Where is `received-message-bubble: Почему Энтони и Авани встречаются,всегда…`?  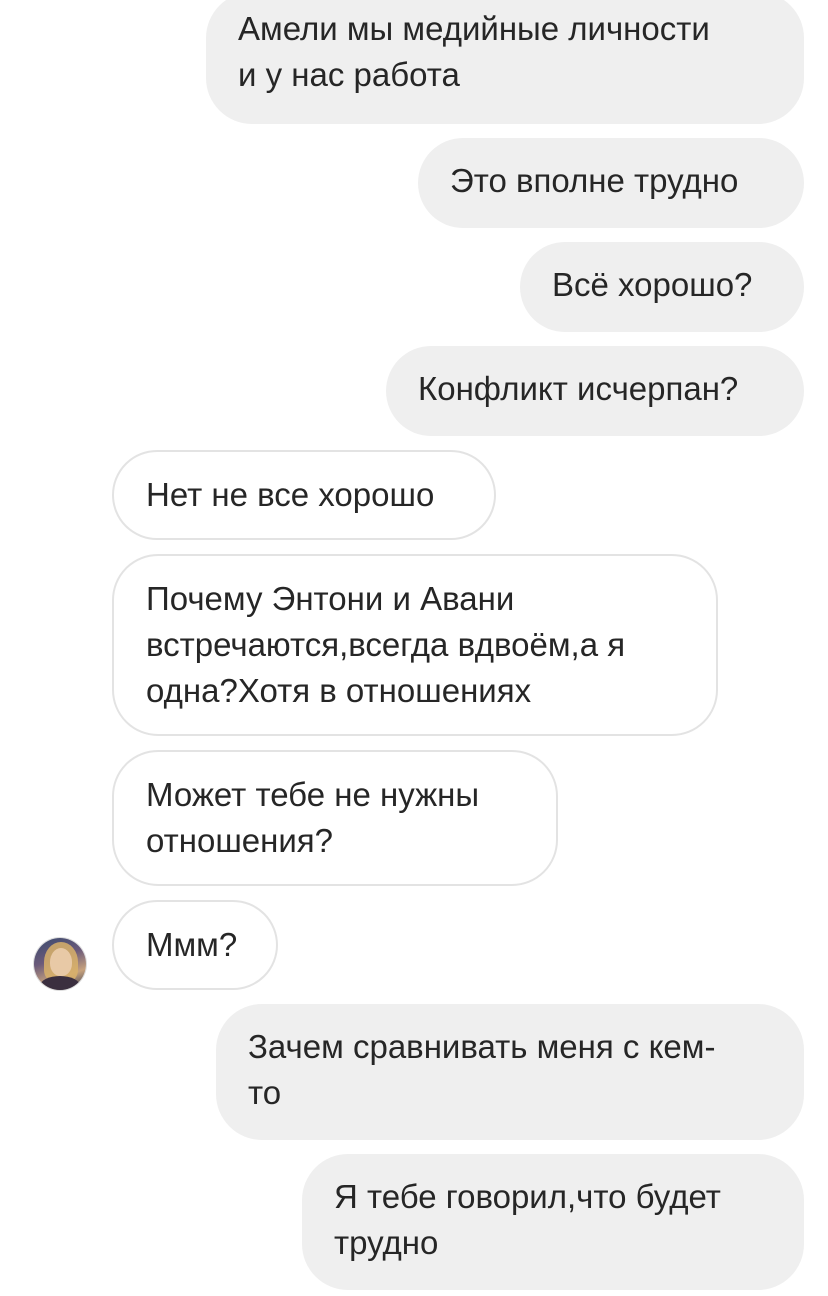
received-message-bubble: Почему Энтони и Авани встречаются,всегда… is located at coordinates (415, 645).